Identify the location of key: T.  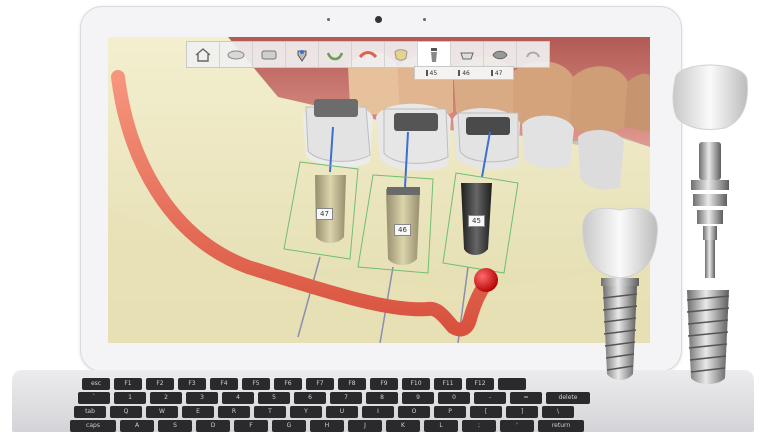
(270, 412).